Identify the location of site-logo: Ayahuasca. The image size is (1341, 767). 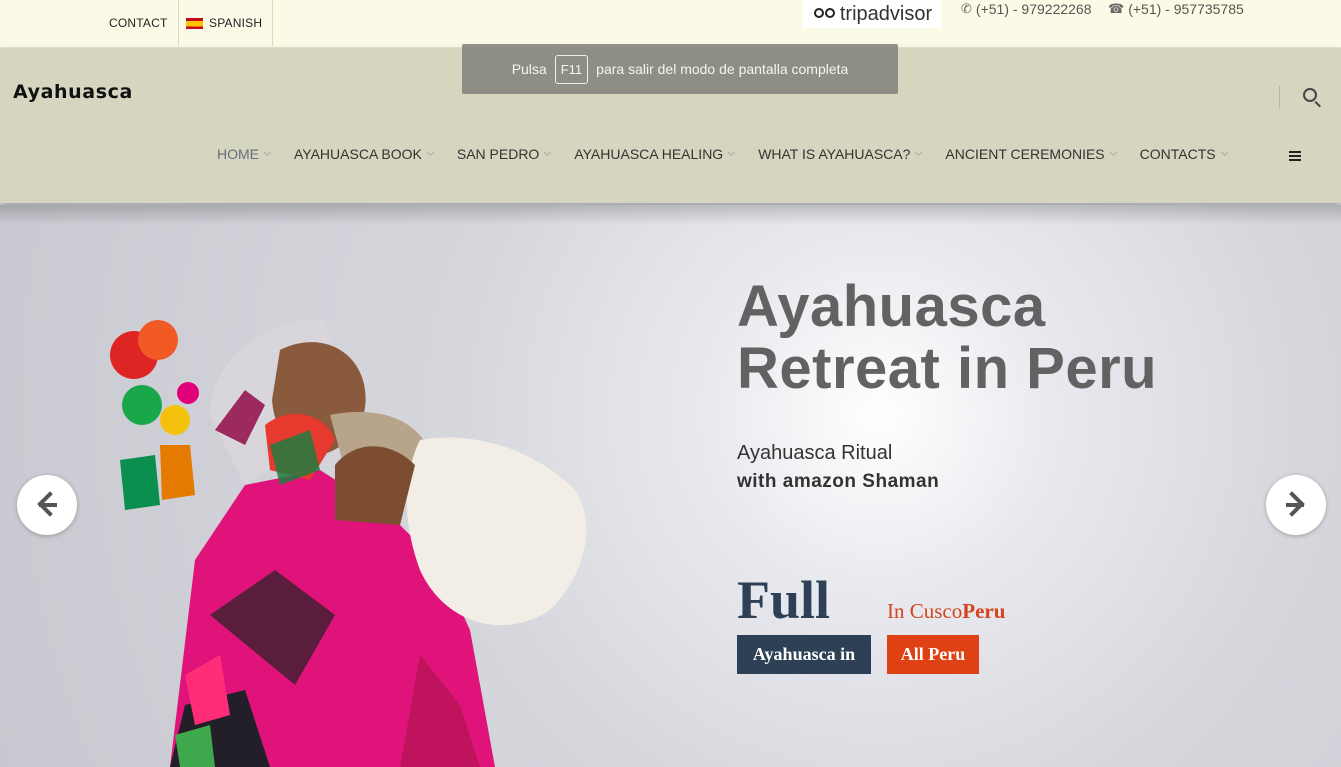
(73, 92).